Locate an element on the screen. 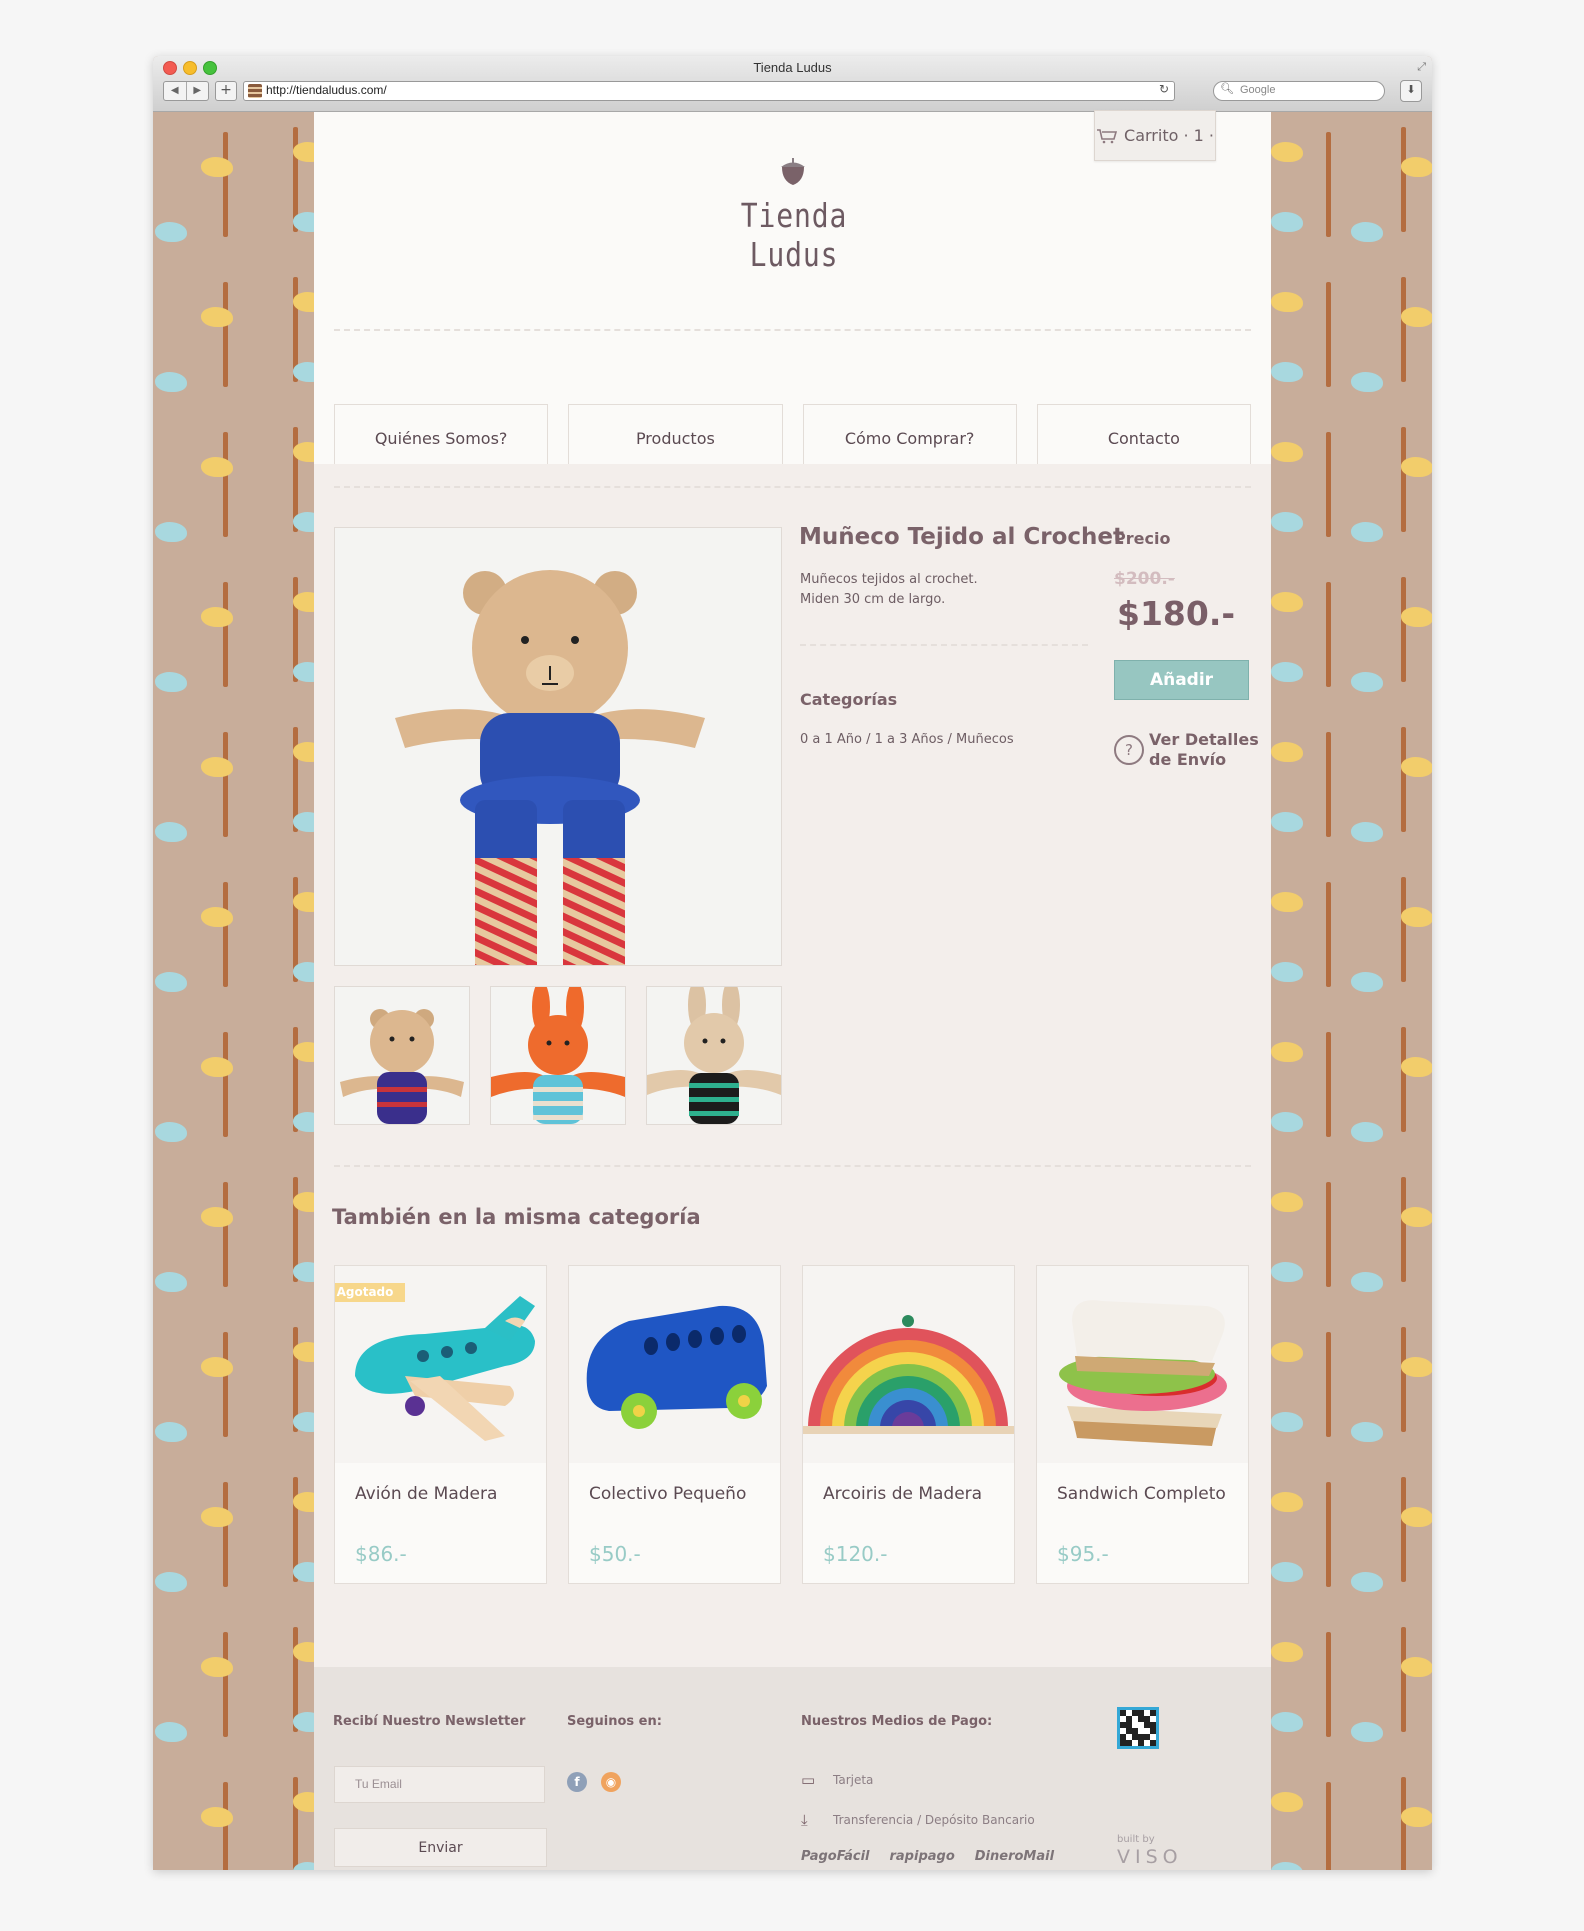 The height and width of the screenshot is (1931, 1584). payment-card-label: Tarjeta is located at coordinates (853, 1780).